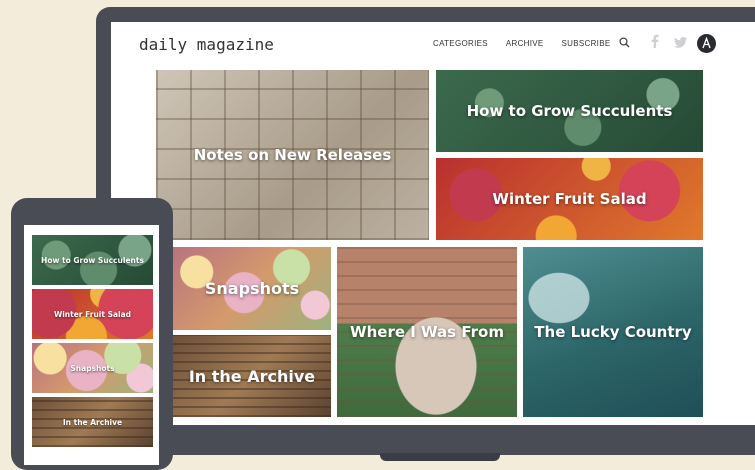  I want to click on mobile-article-snapshots: Snapshots, so click(92, 368).